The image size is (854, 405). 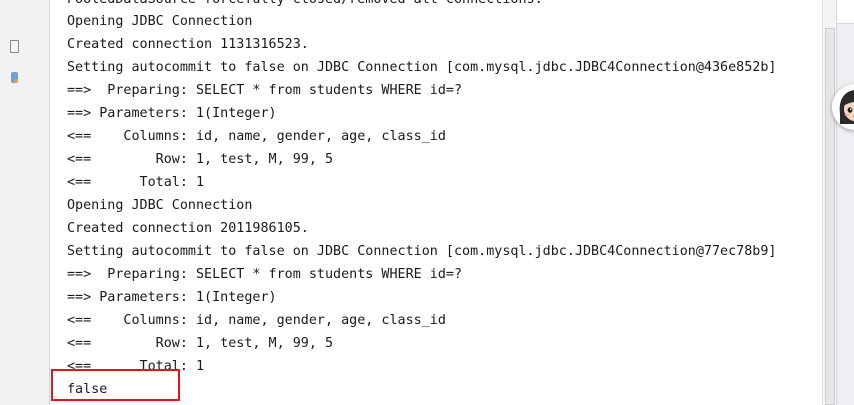 I want to click on console-gutter, so click(x=25, y=202).